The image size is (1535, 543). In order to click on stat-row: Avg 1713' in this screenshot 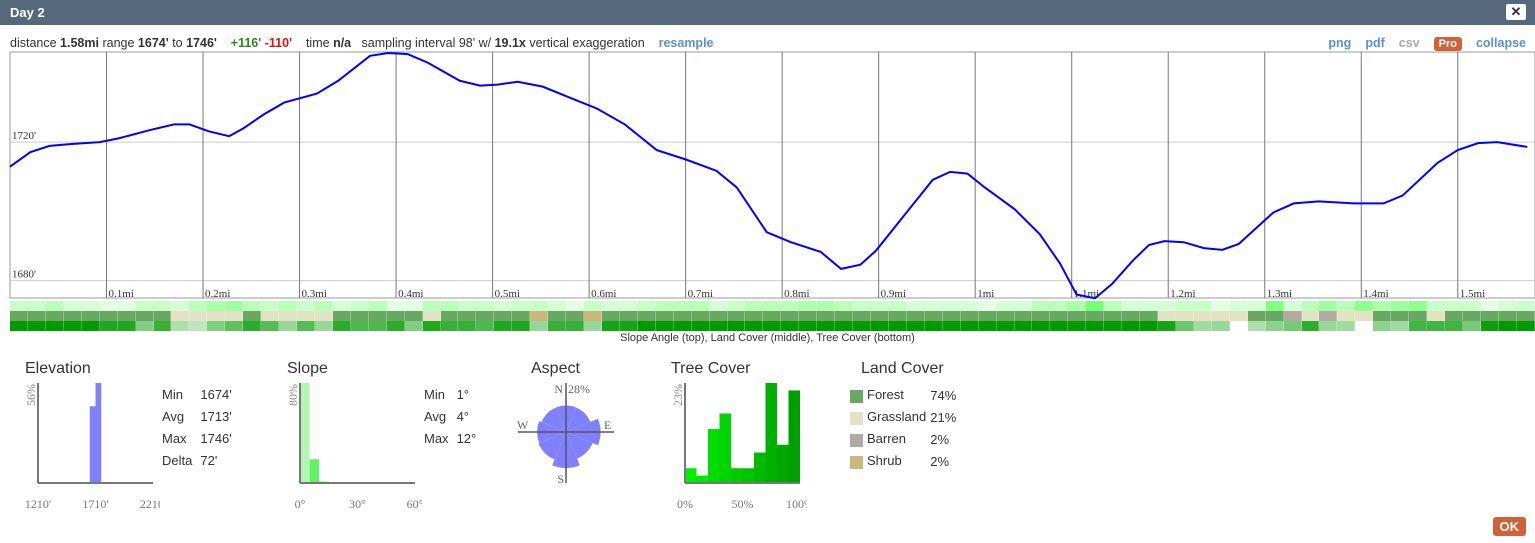, I will do `click(200, 417)`.